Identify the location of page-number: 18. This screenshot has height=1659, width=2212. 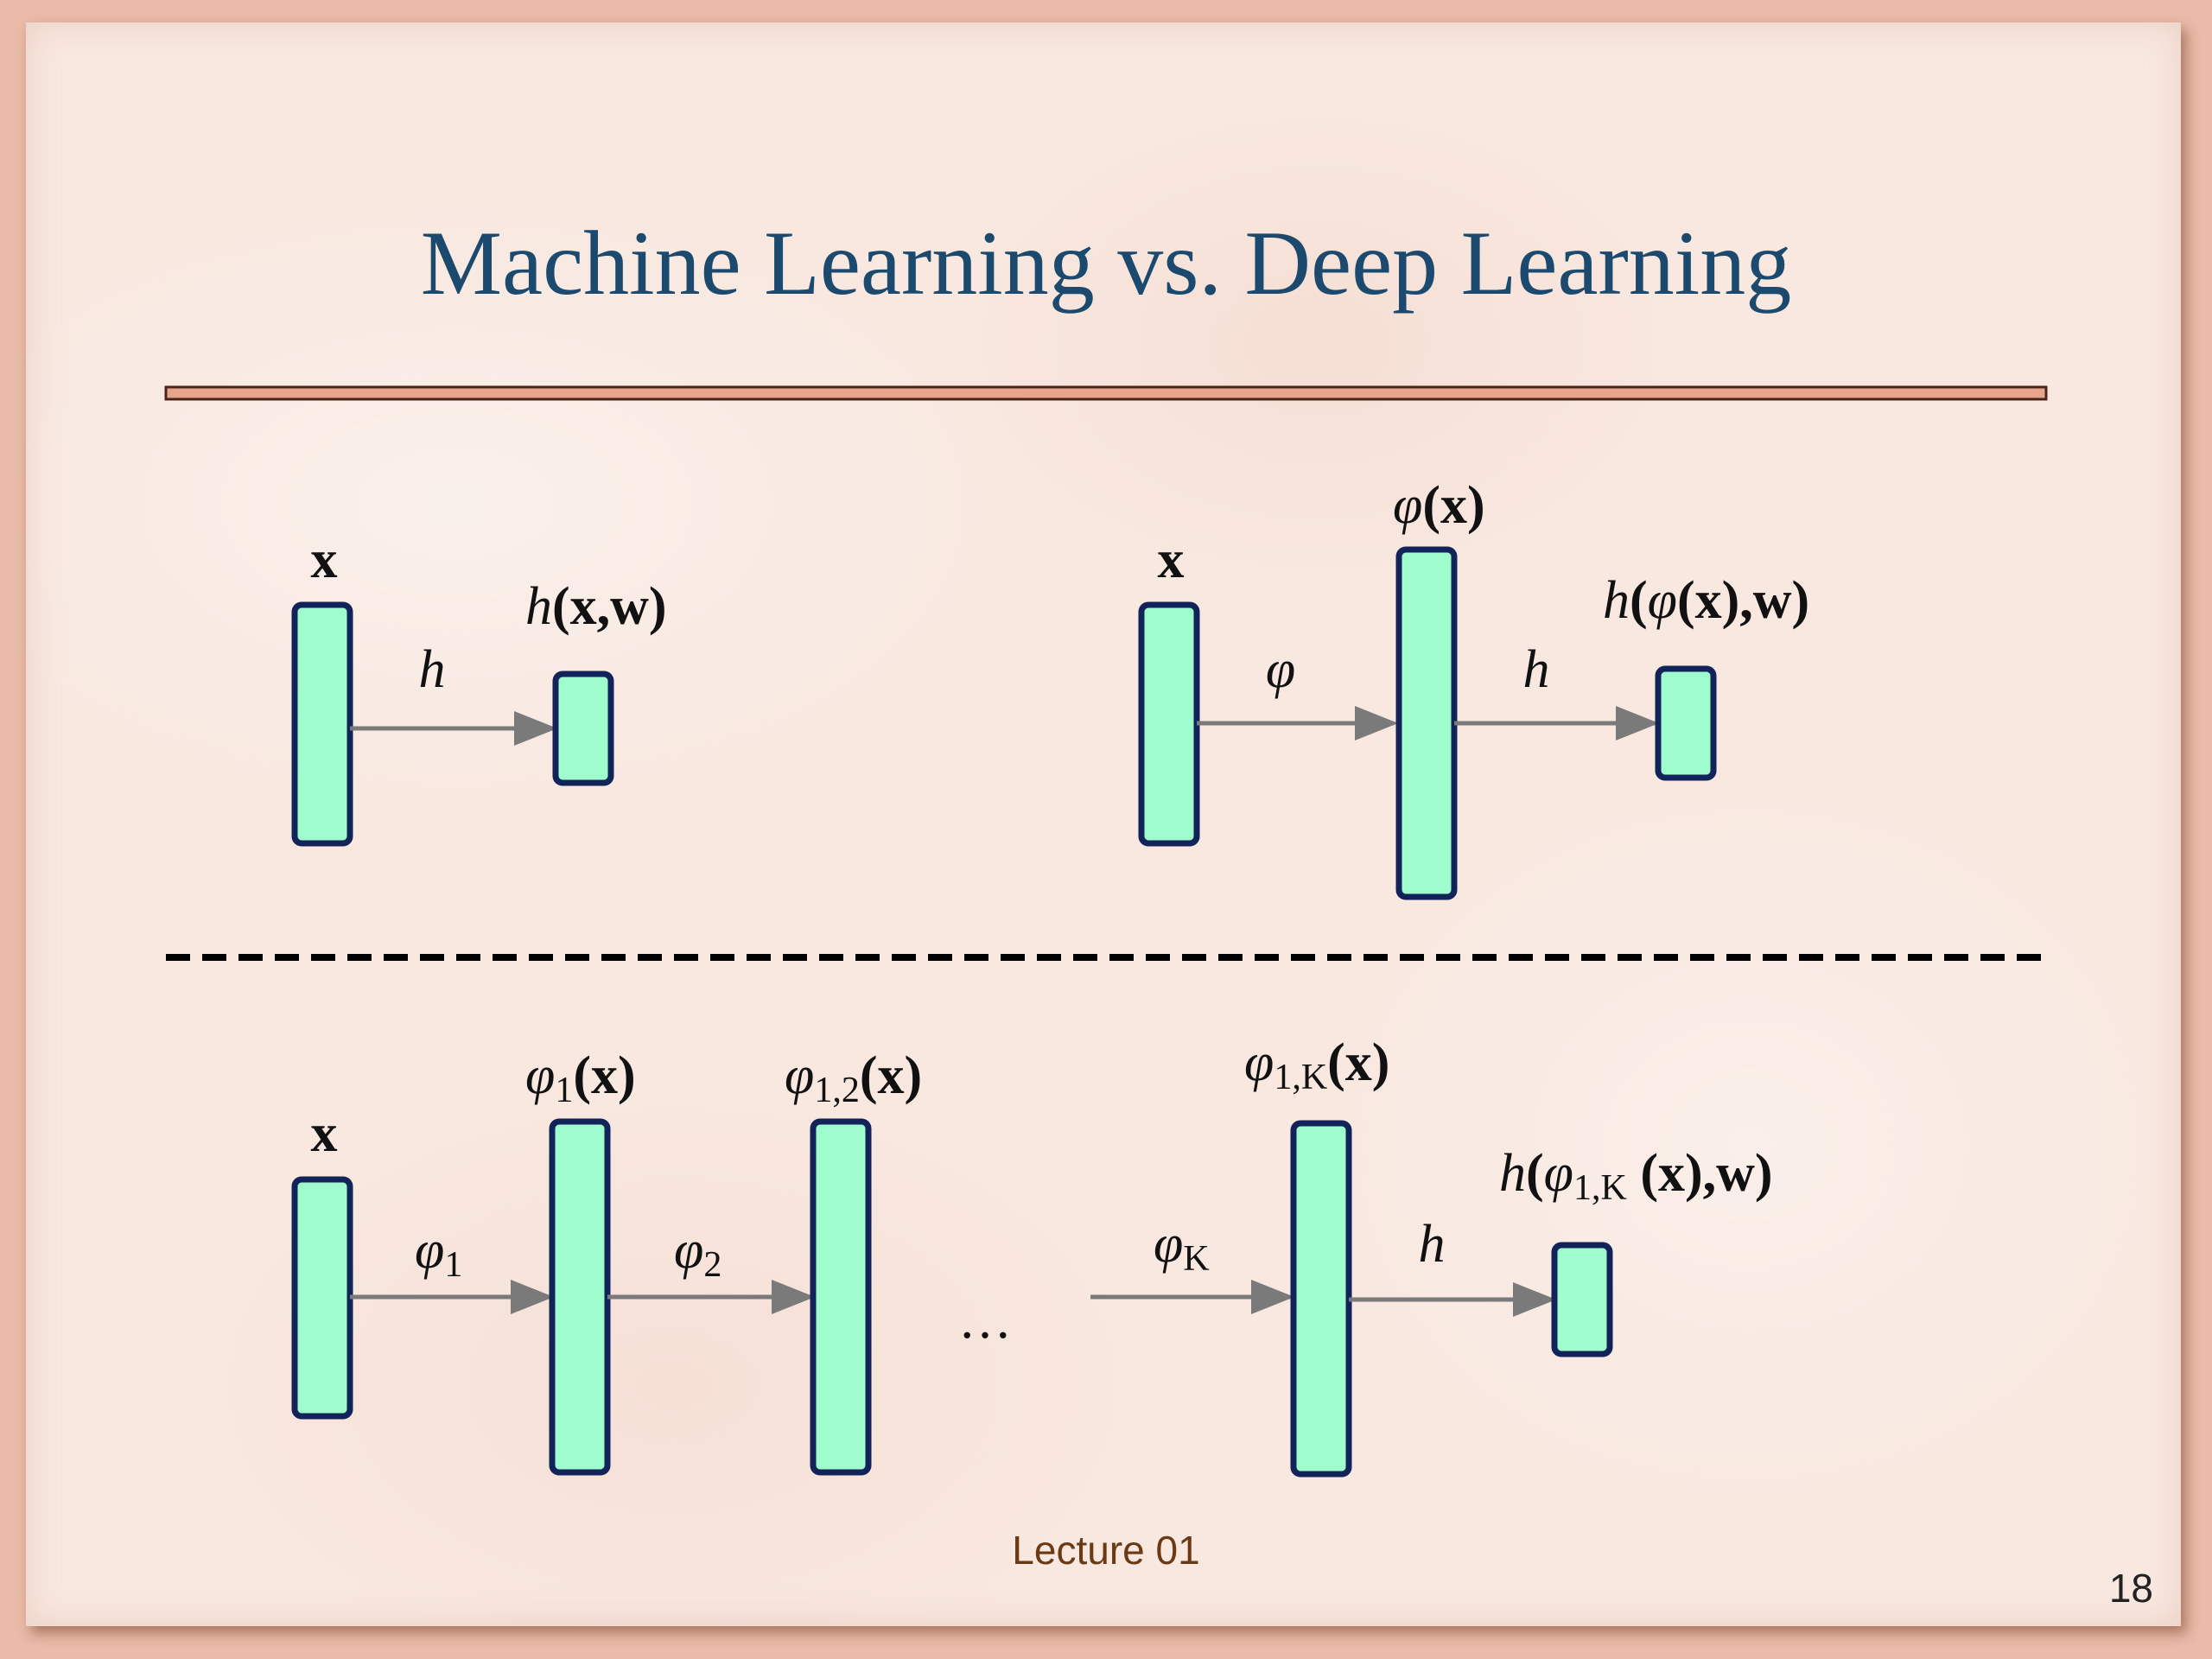
(2131, 1588).